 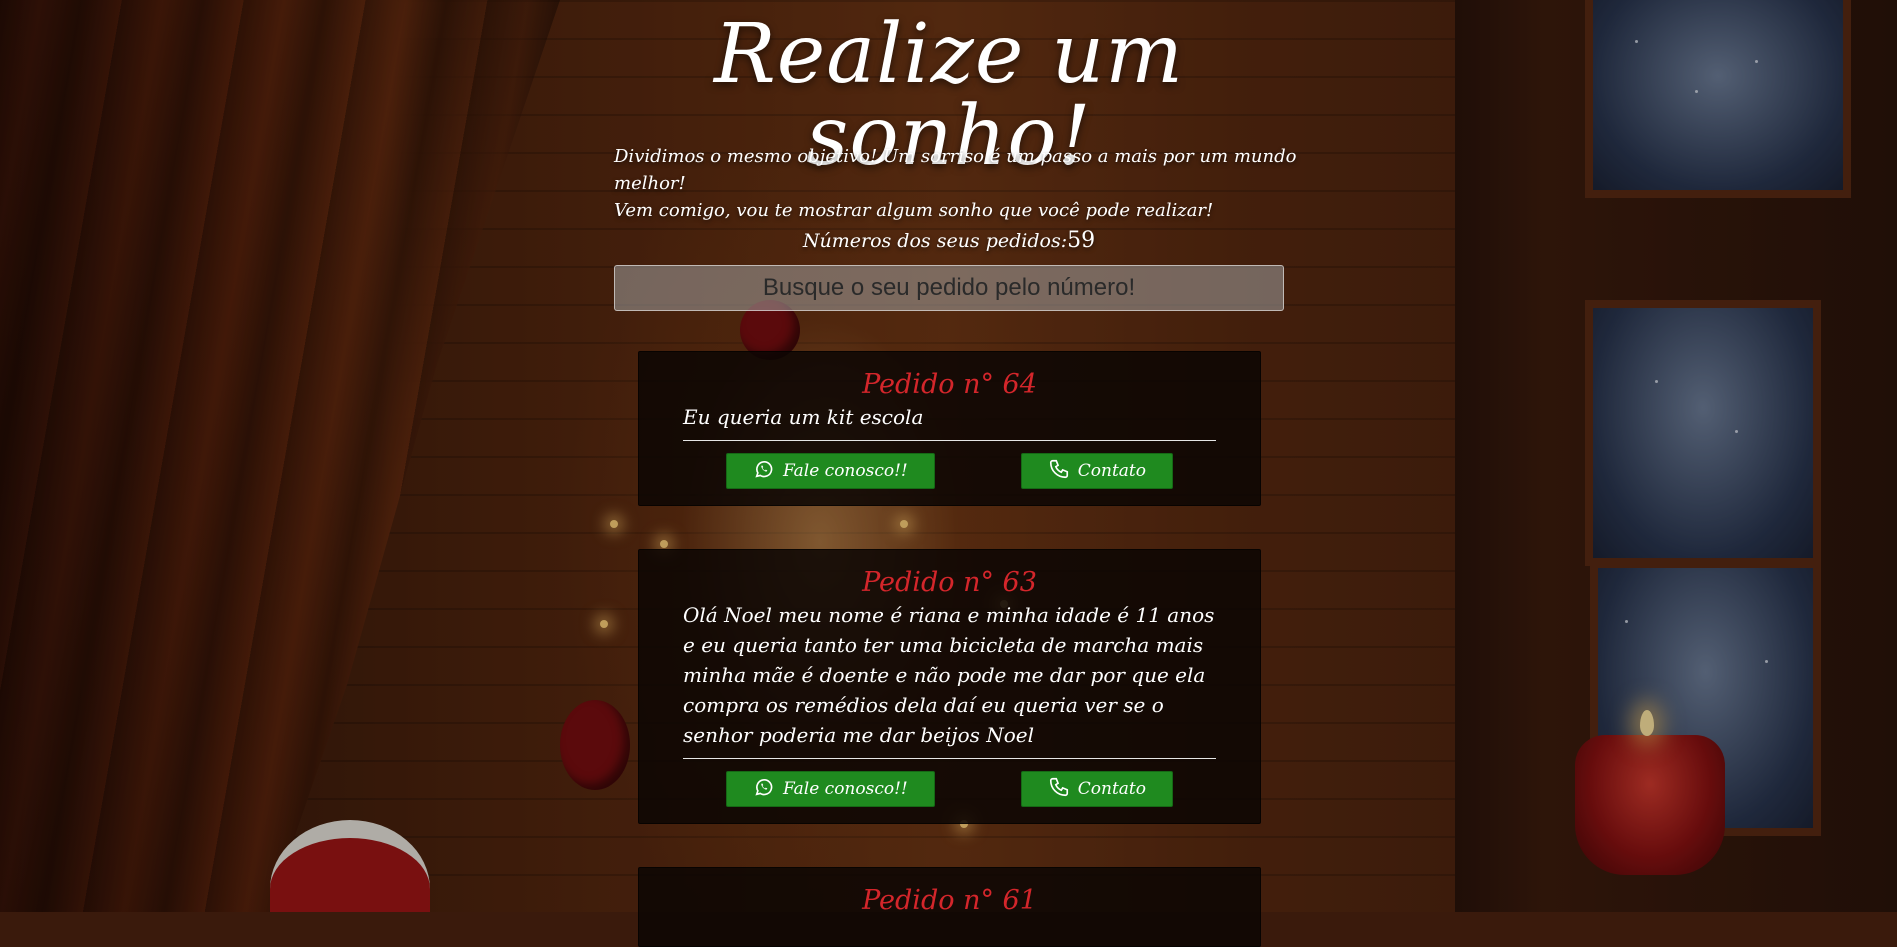 I want to click on orders-count-value: 59, so click(x=1081, y=240).